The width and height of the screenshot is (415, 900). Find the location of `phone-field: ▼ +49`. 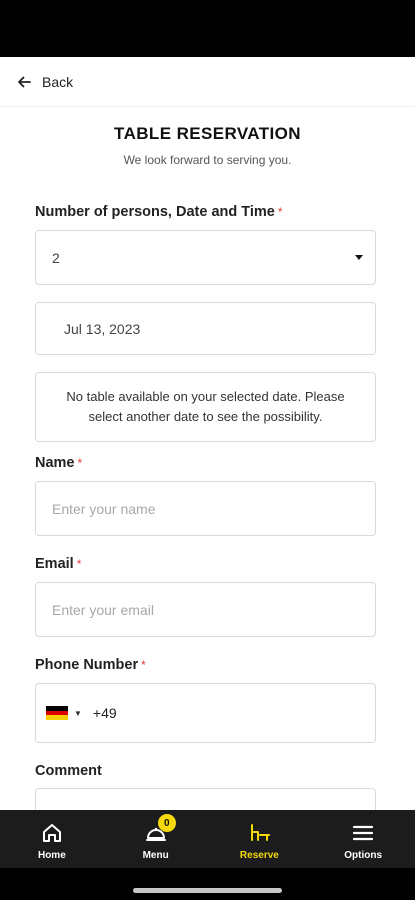

phone-field: ▼ +49 is located at coordinates (205, 713).